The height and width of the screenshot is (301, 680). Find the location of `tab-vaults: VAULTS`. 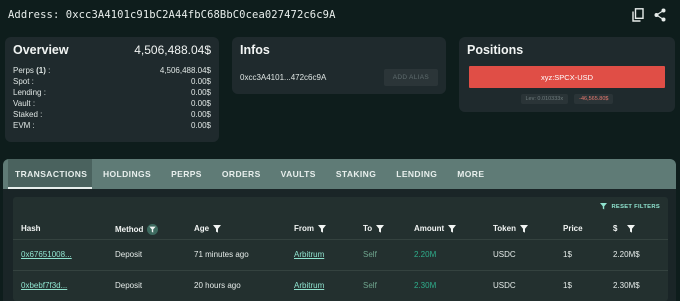

tab-vaults: VAULTS is located at coordinates (298, 174).